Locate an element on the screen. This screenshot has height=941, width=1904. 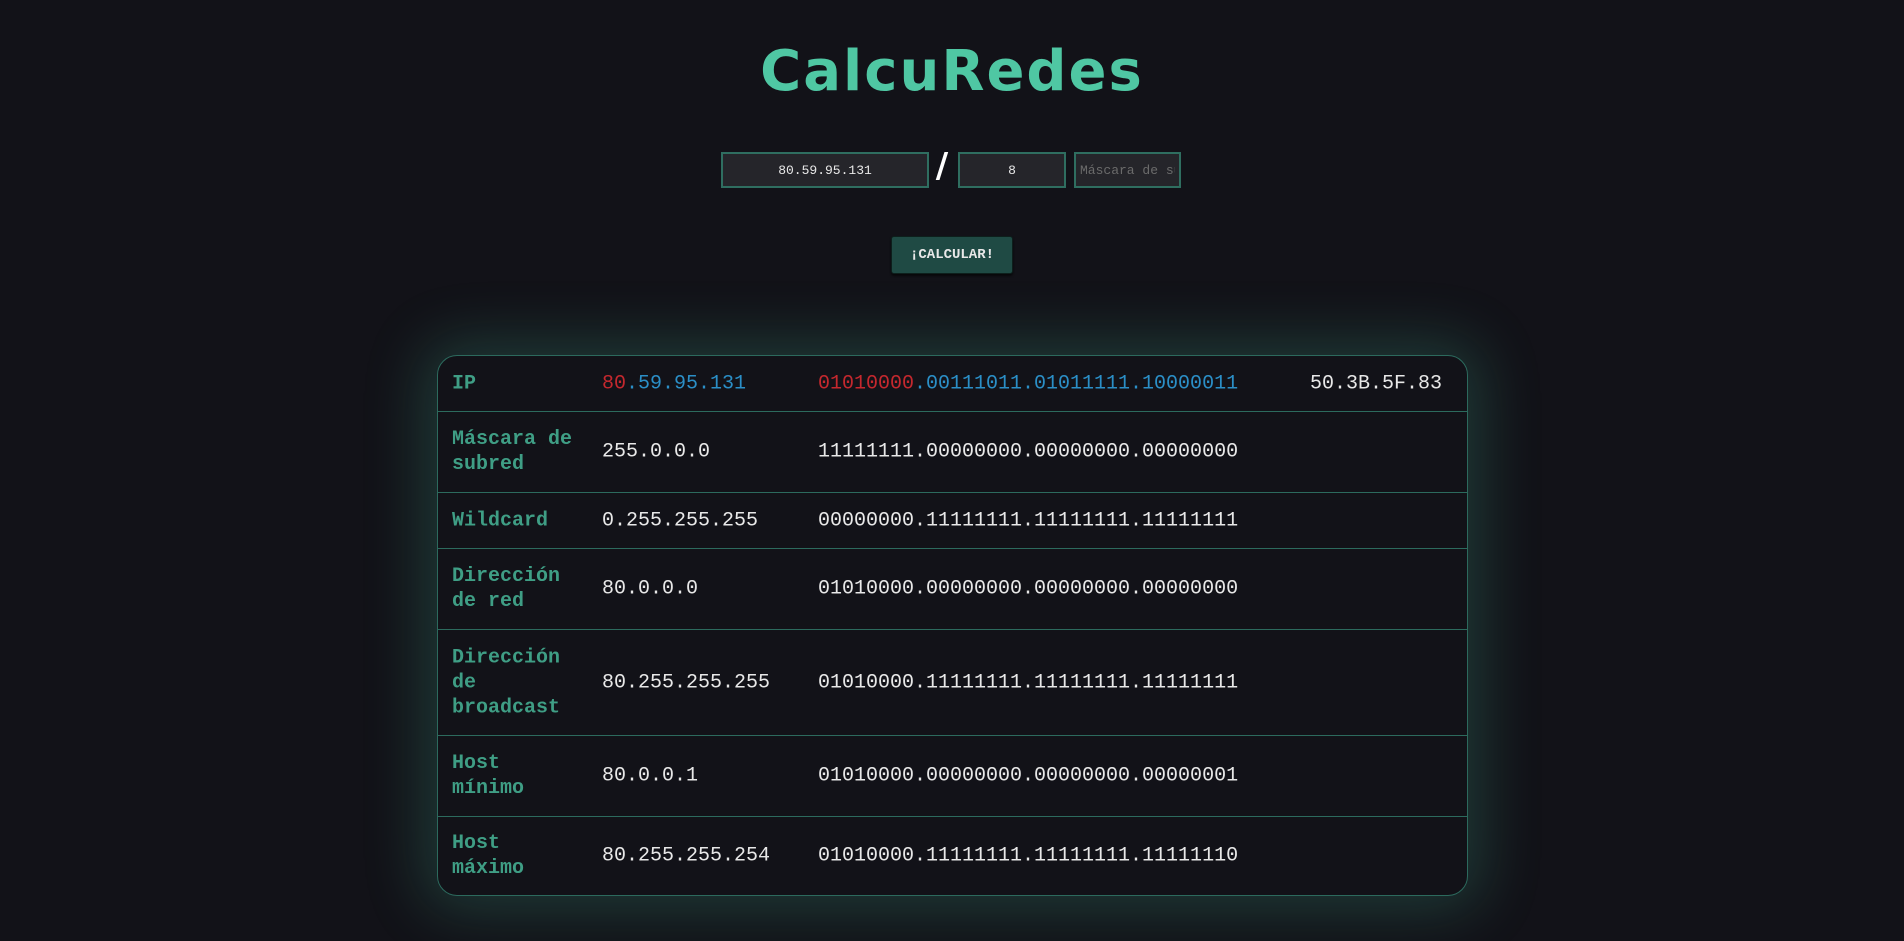
row-decimal-value: 255.0.0.0 is located at coordinates (656, 452).